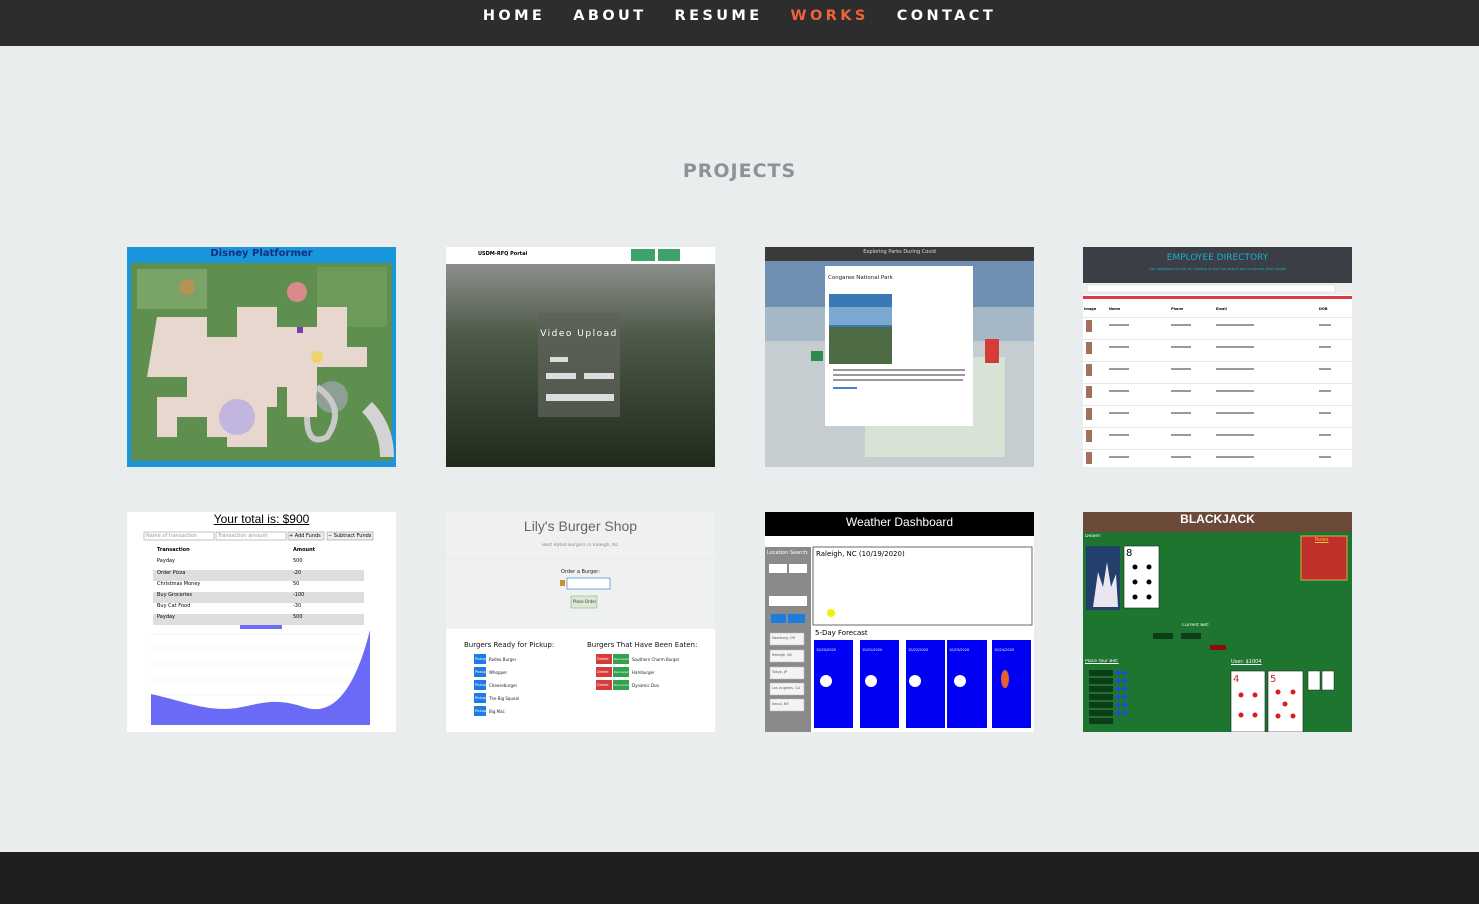  I want to click on nav-contact-link: CONTACT, so click(946, 16).